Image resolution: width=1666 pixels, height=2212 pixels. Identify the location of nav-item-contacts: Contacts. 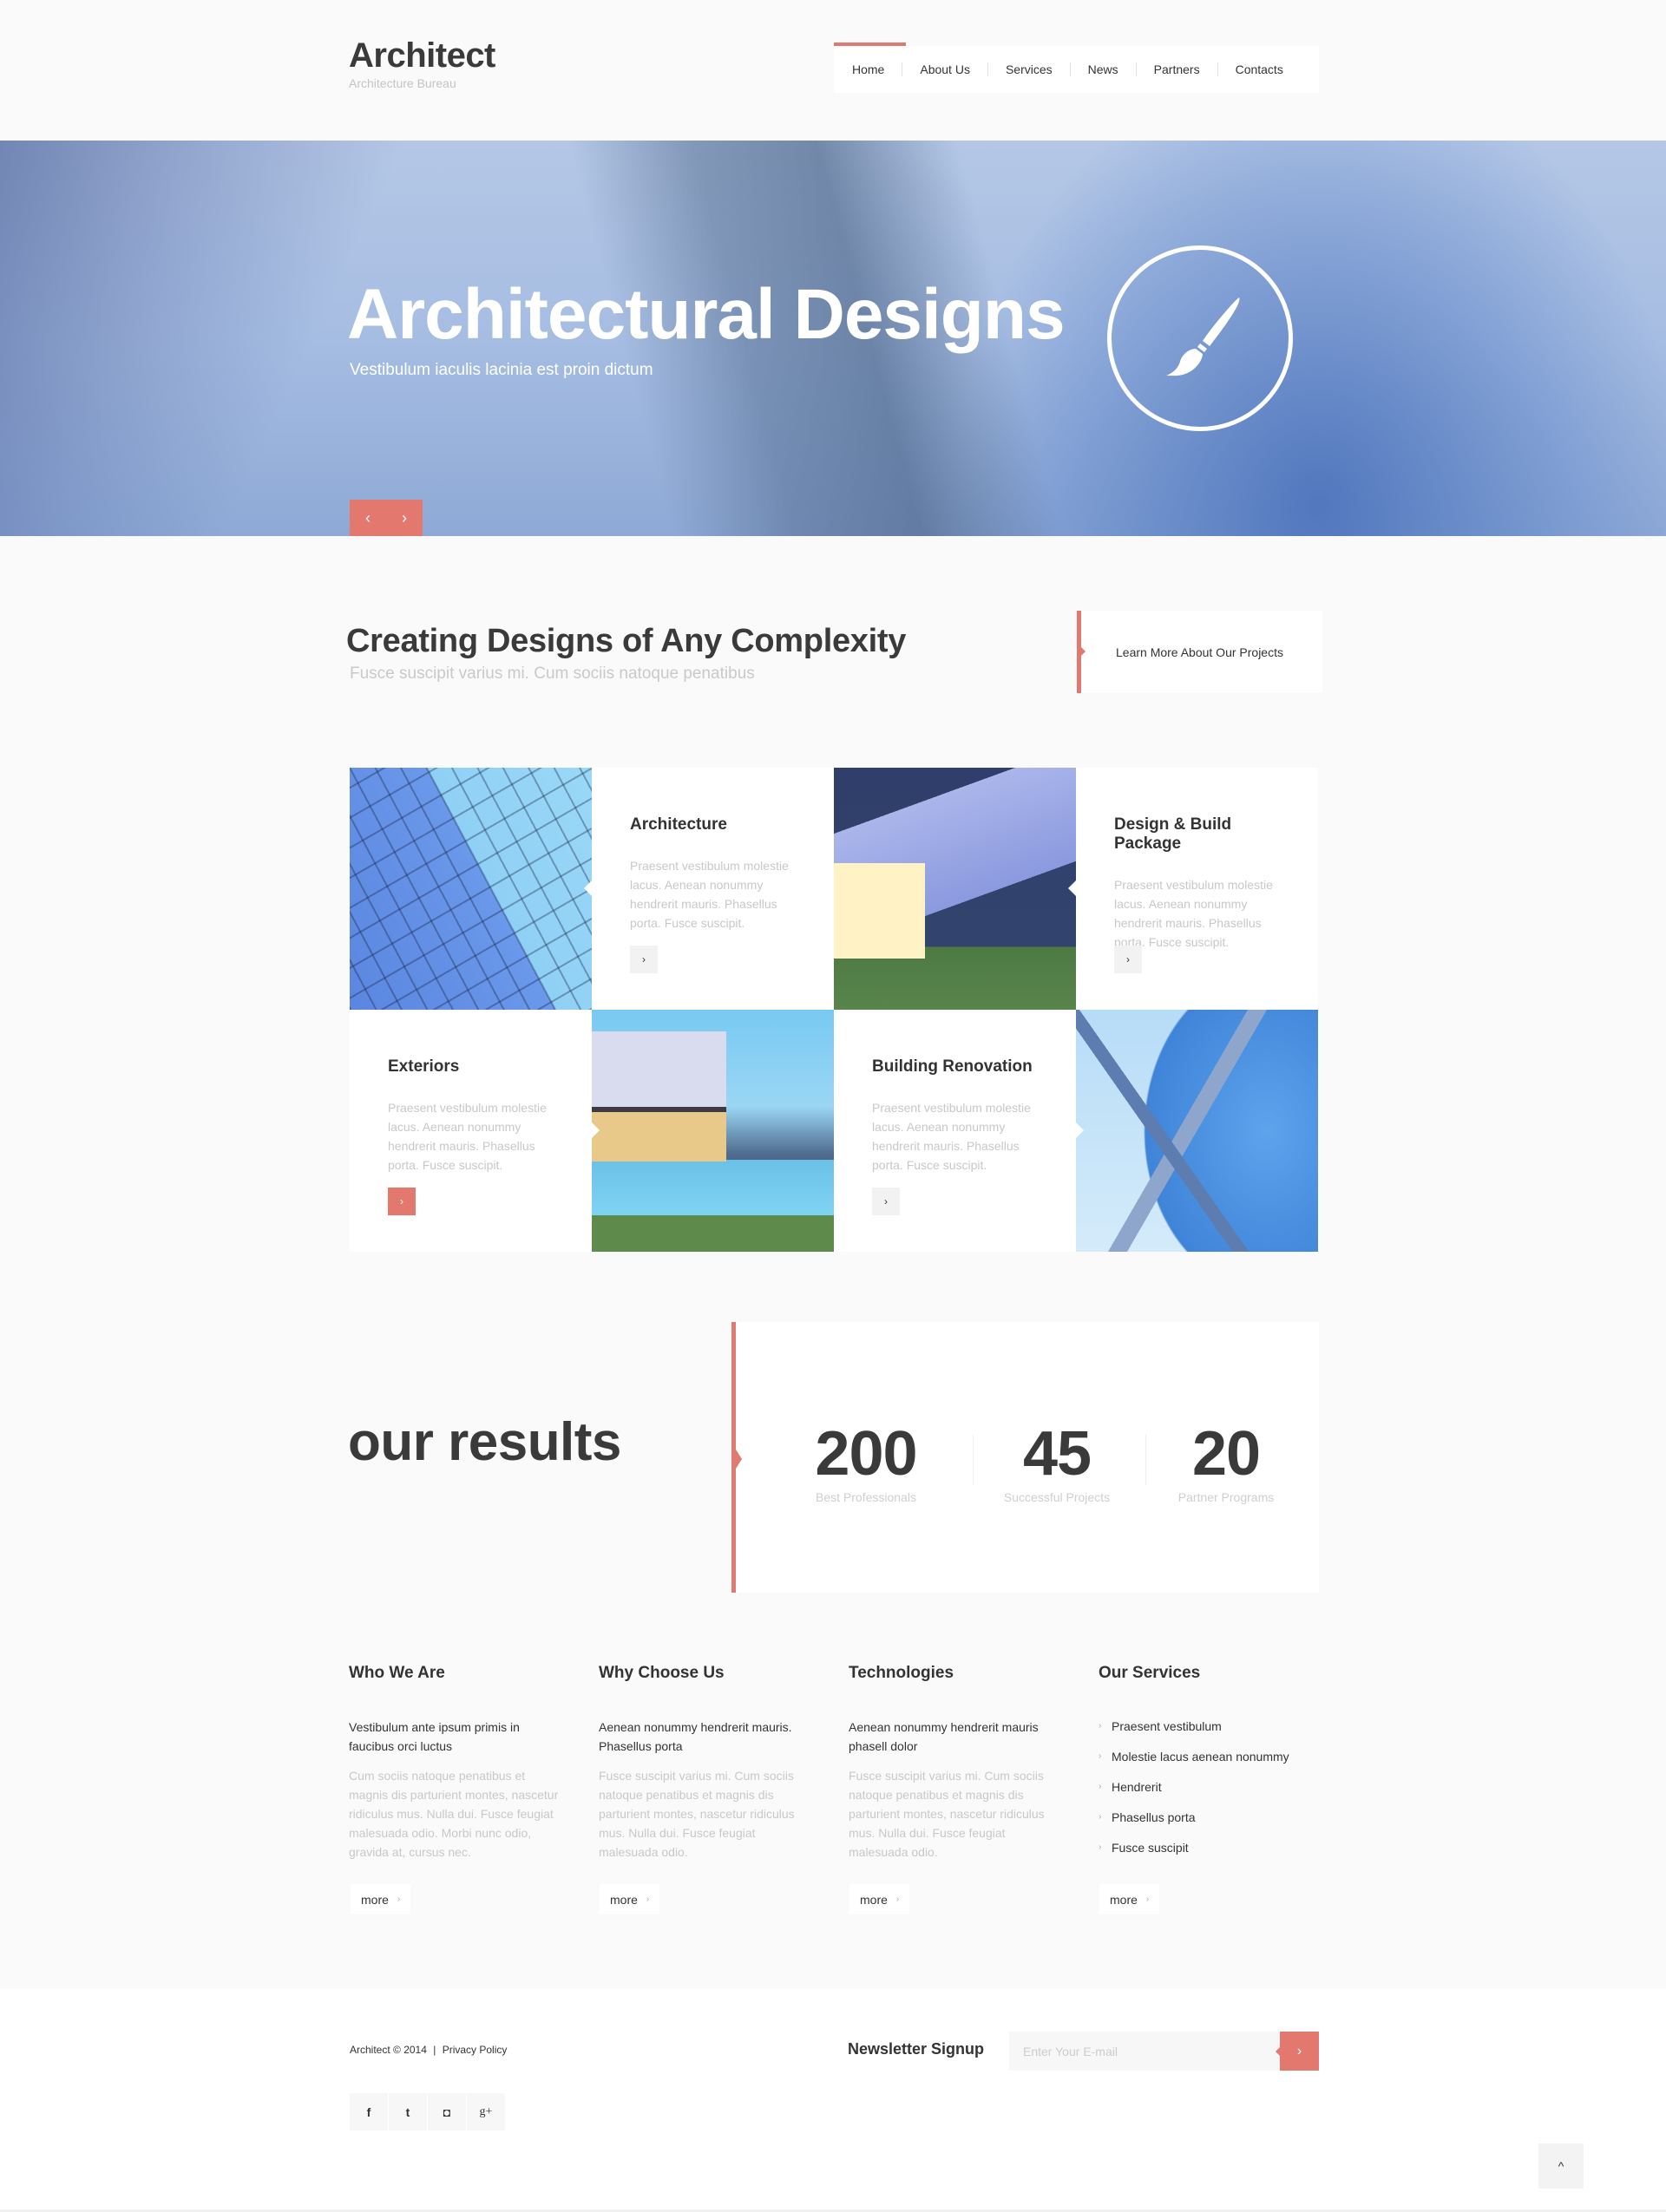
(1259, 69).